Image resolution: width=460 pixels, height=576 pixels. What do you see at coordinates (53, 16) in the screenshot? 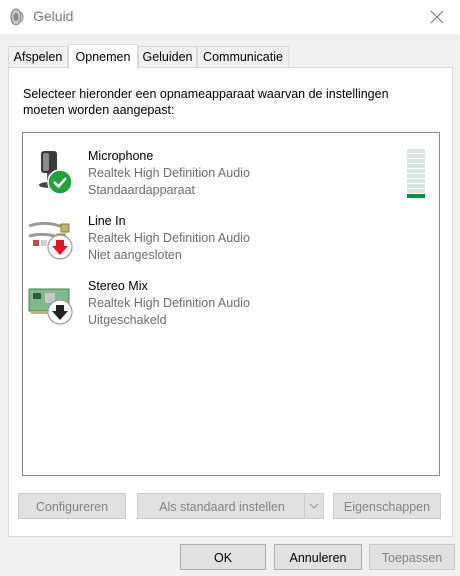
I see `window-title: Geluid` at bounding box center [53, 16].